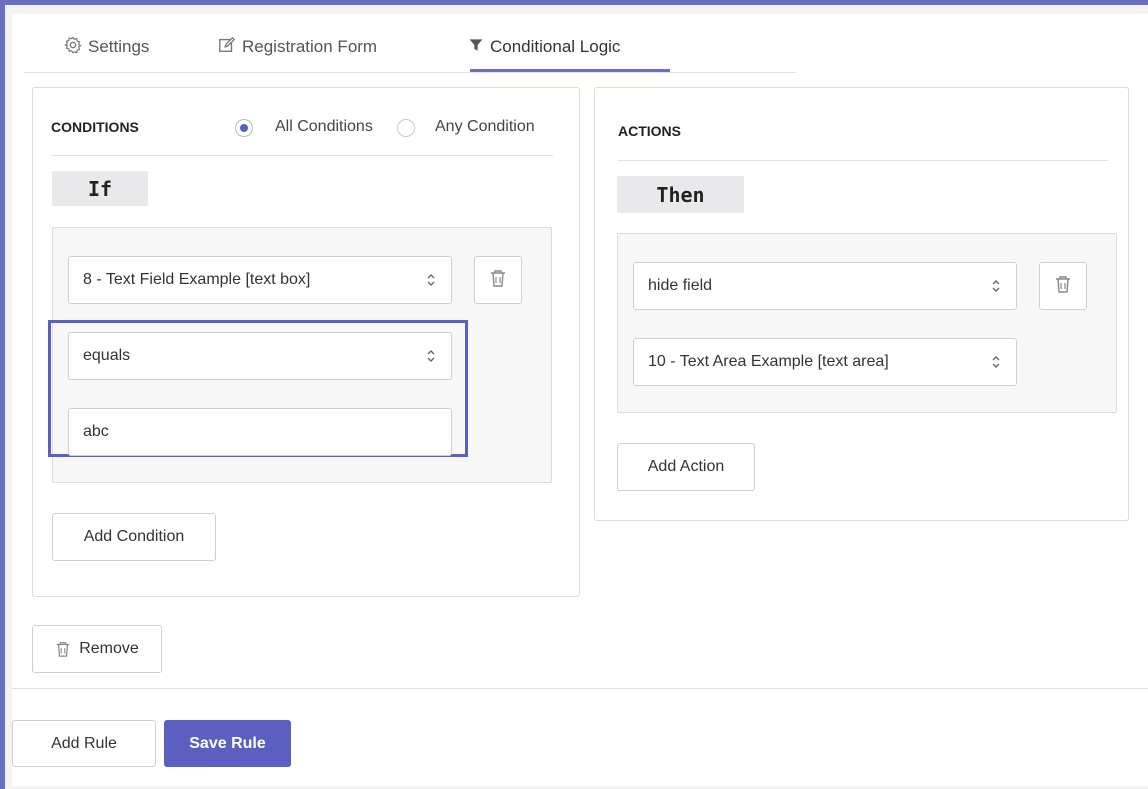  What do you see at coordinates (107, 355) in the screenshot?
I see `condition-operator-value: equals` at bounding box center [107, 355].